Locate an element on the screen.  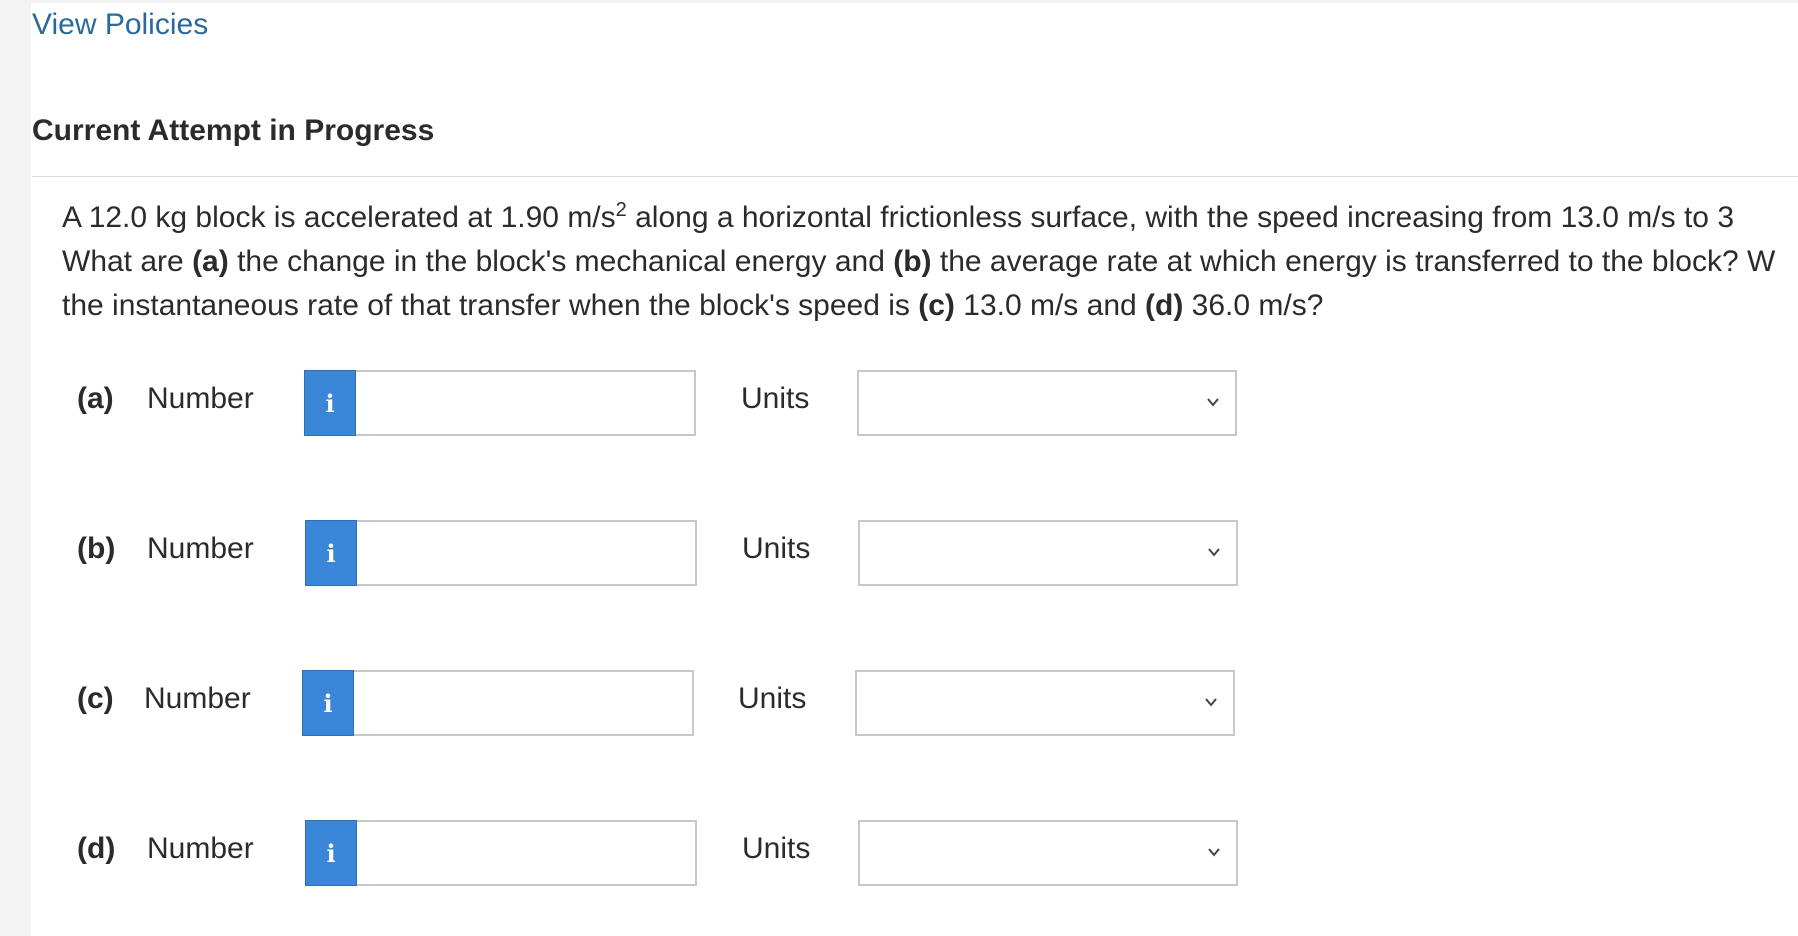
units-select-c is located at coordinates (1045, 703).